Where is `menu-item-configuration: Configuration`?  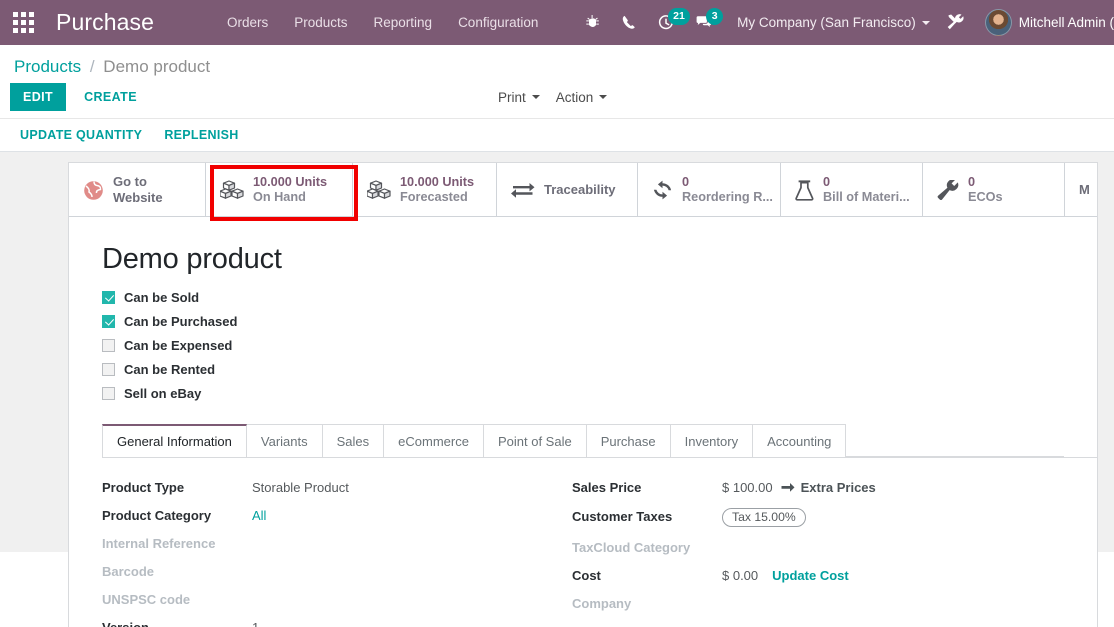
menu-item-configuration: Configuration is located at coordinates (498, 22).